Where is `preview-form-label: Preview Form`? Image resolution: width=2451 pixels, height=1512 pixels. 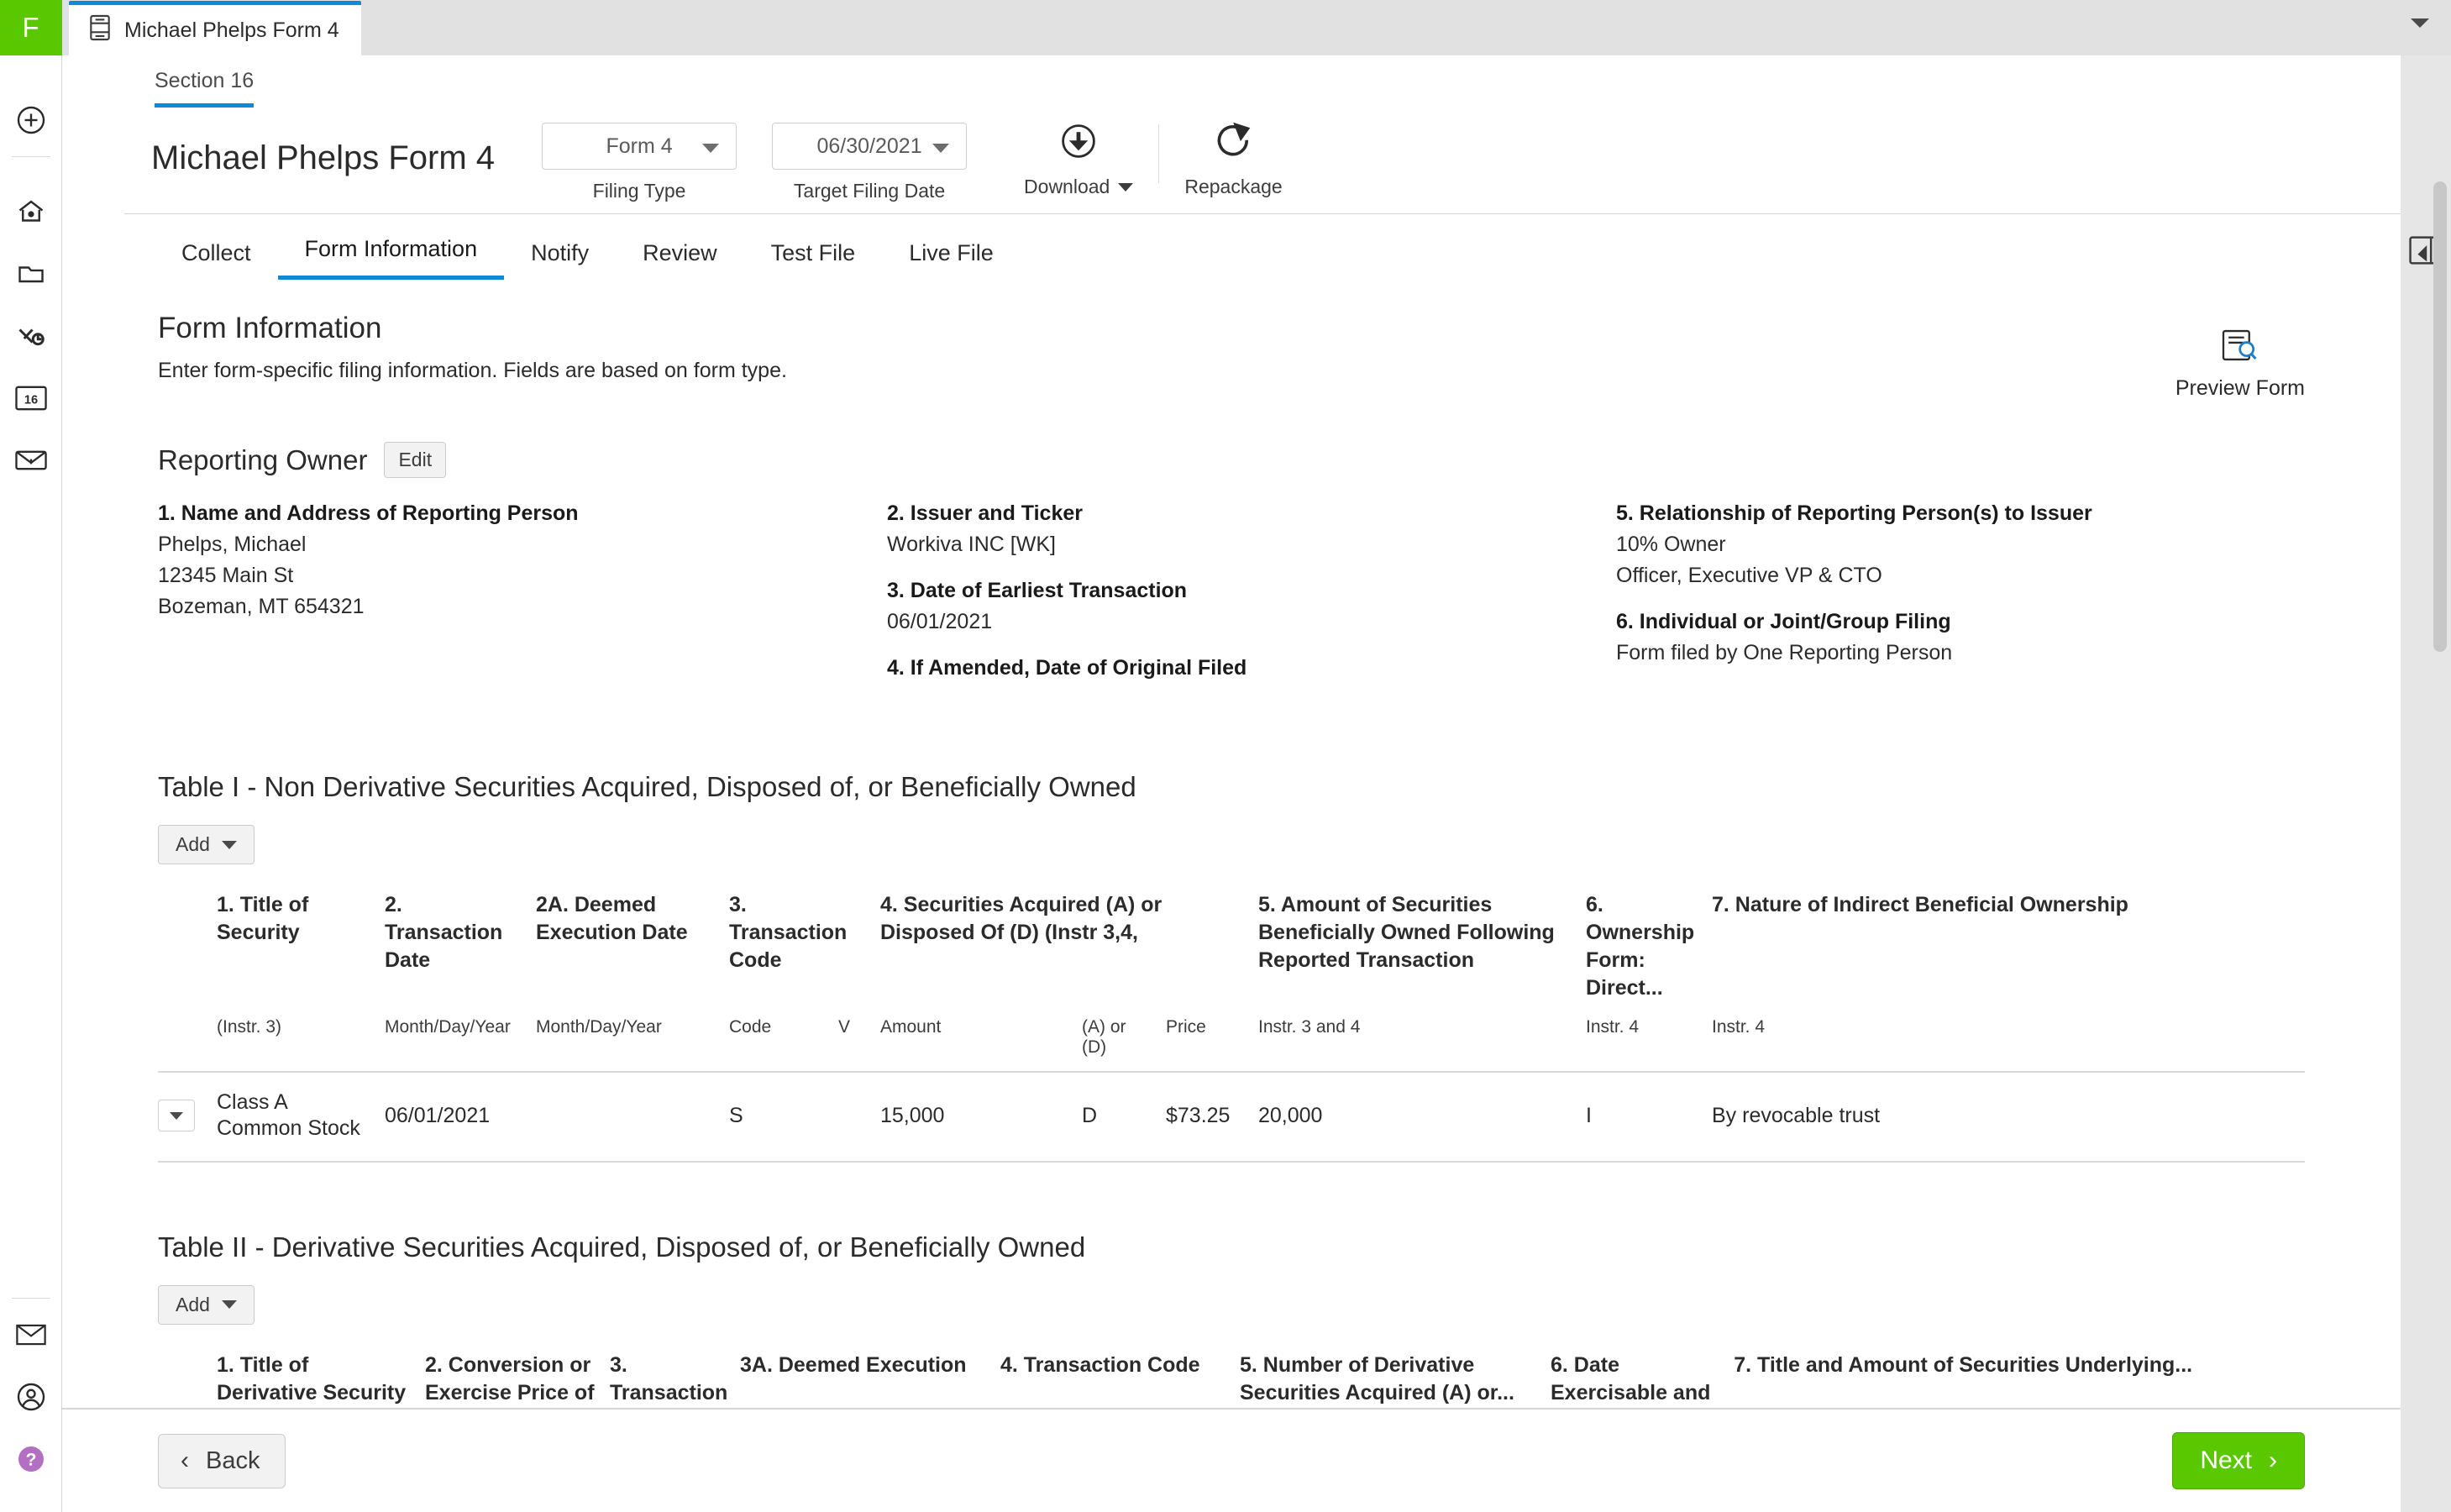
preview-form-label: Preview Form is located at coordinates (2240, 388).